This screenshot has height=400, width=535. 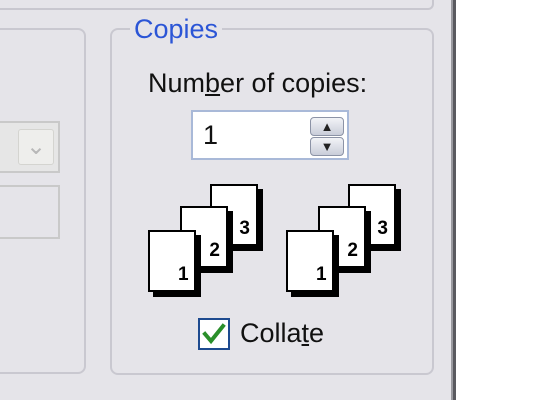 I want to click on copies-group-title: Copies, so click(x=176, y=29).